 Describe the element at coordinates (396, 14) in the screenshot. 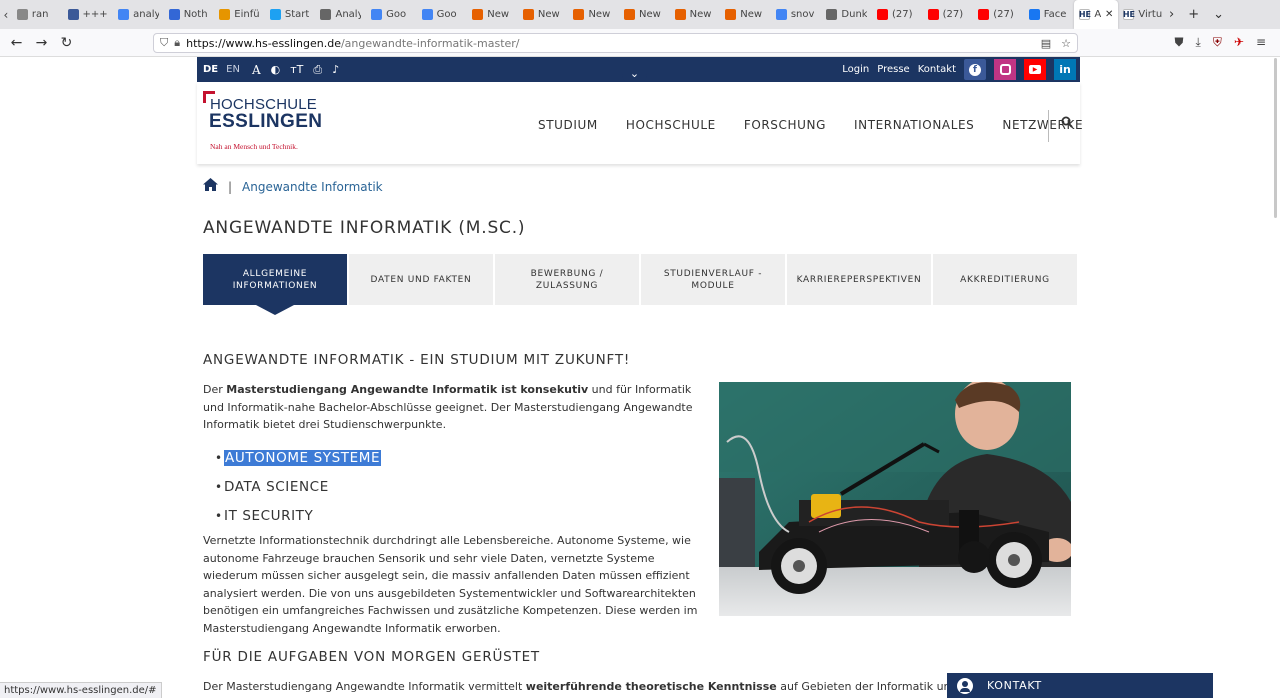

I see `tab-label: Goo` at that location.